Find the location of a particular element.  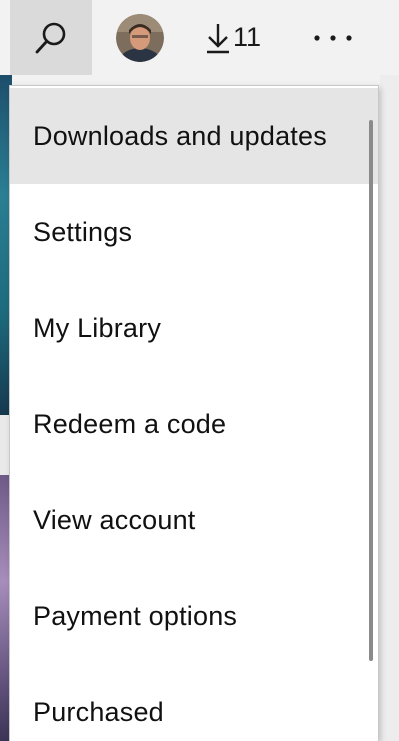

top-toolbar: 11 is located at coordinates (199, 37).